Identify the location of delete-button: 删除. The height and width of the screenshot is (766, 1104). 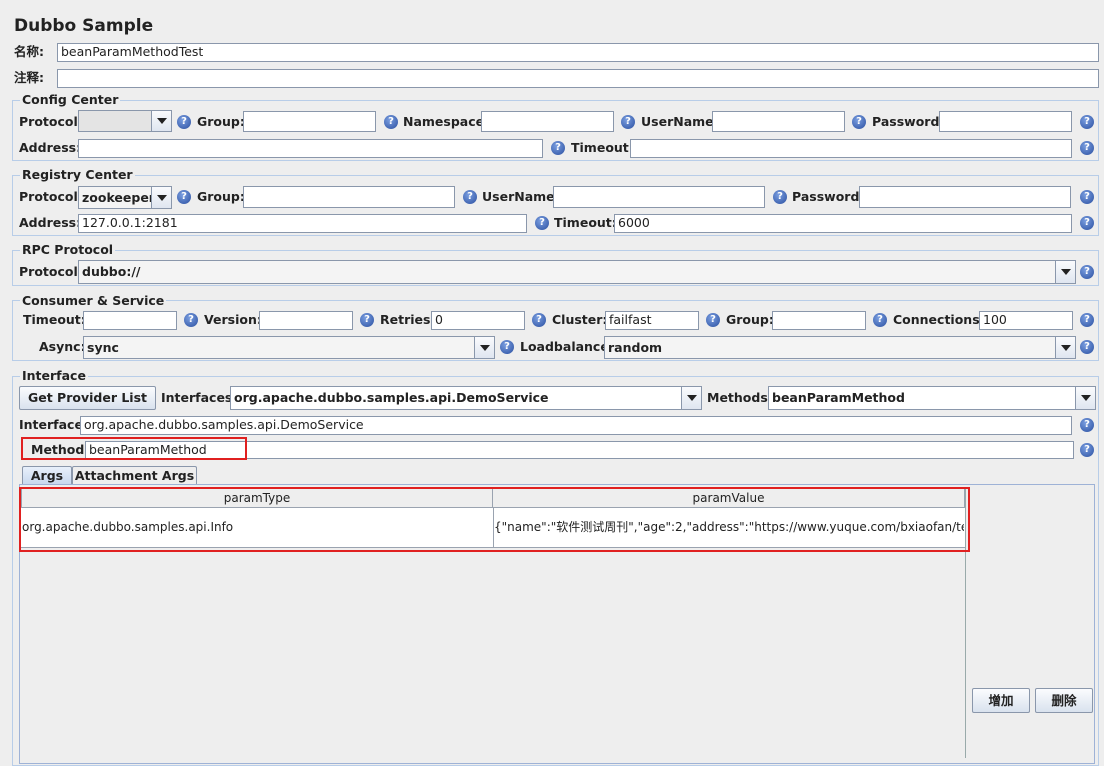
(1064, 700).